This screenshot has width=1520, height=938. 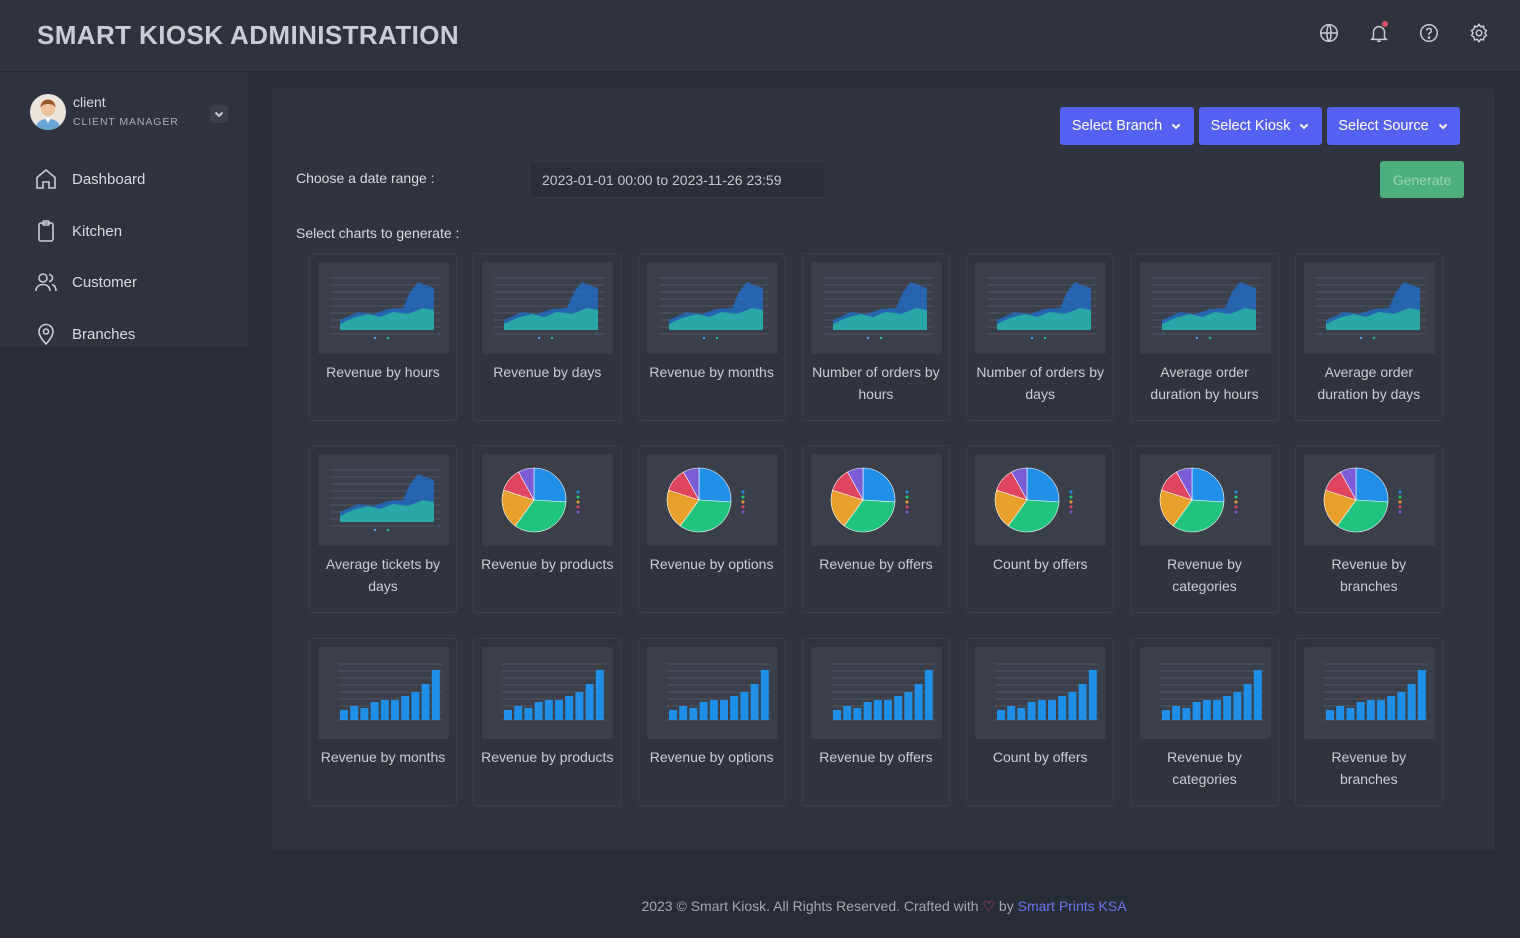 I want to click on footer-brand-link: Smart Prints KSA, so click(x=1072, y=906).